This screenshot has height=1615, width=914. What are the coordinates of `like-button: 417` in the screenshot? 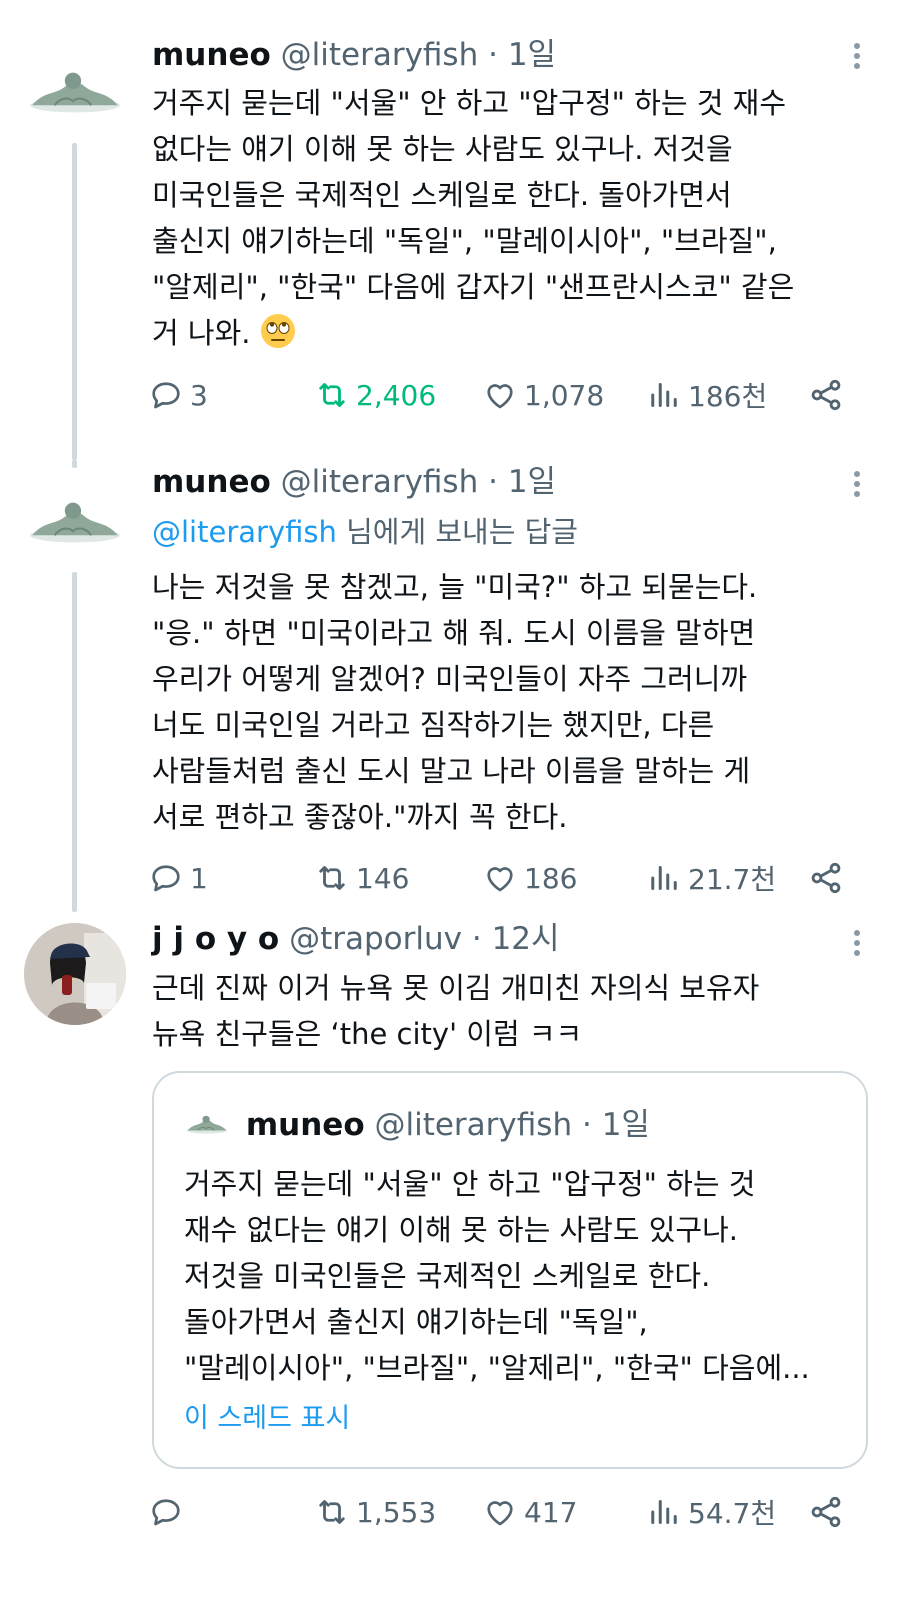 It's located at (529, 1512).